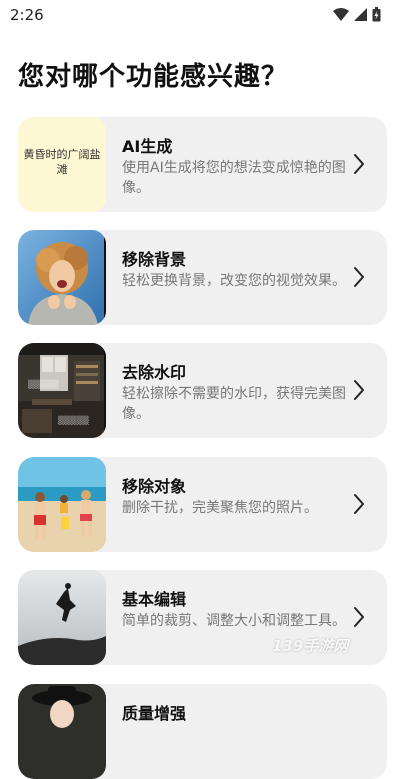 The image size is (405, 779). What do you see at coordinates (62, 504) in the screenshot?
I see `remove-object-thumbnail` at bounding box center [62, 504].